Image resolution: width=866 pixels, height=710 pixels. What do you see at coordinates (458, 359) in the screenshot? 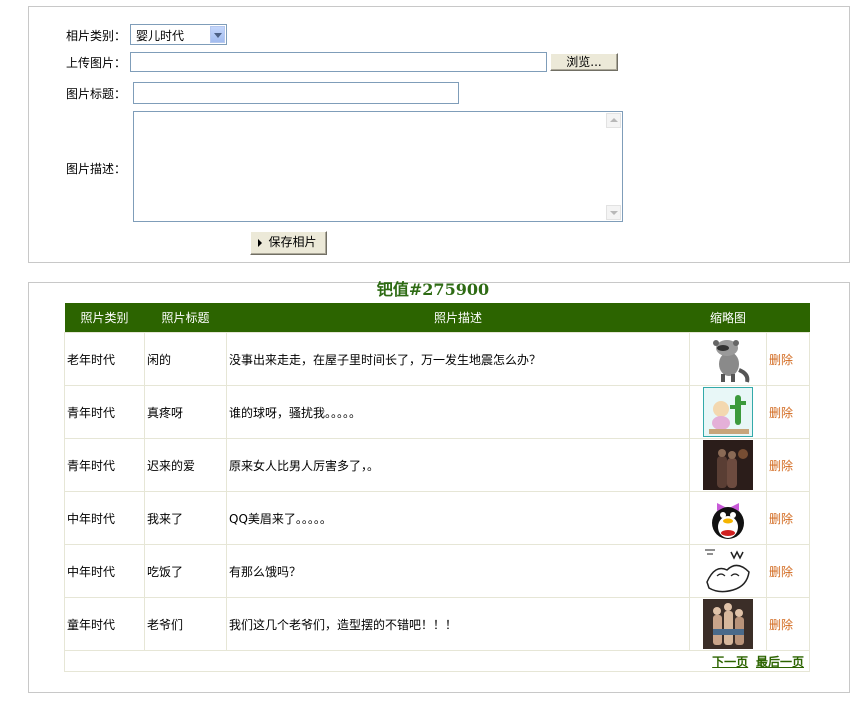
I see `cell-description: 没事出来走走，在屋子里时间长了，万一发生地震怎么办？` at bounding box center [458, 359].